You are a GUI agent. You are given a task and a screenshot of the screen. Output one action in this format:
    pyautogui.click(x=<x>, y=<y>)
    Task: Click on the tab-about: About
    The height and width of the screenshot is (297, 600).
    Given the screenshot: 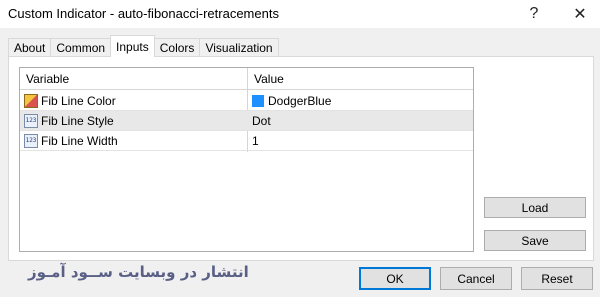 What is the action you would take?
    pyautogui.click(x=30, y=47)
    